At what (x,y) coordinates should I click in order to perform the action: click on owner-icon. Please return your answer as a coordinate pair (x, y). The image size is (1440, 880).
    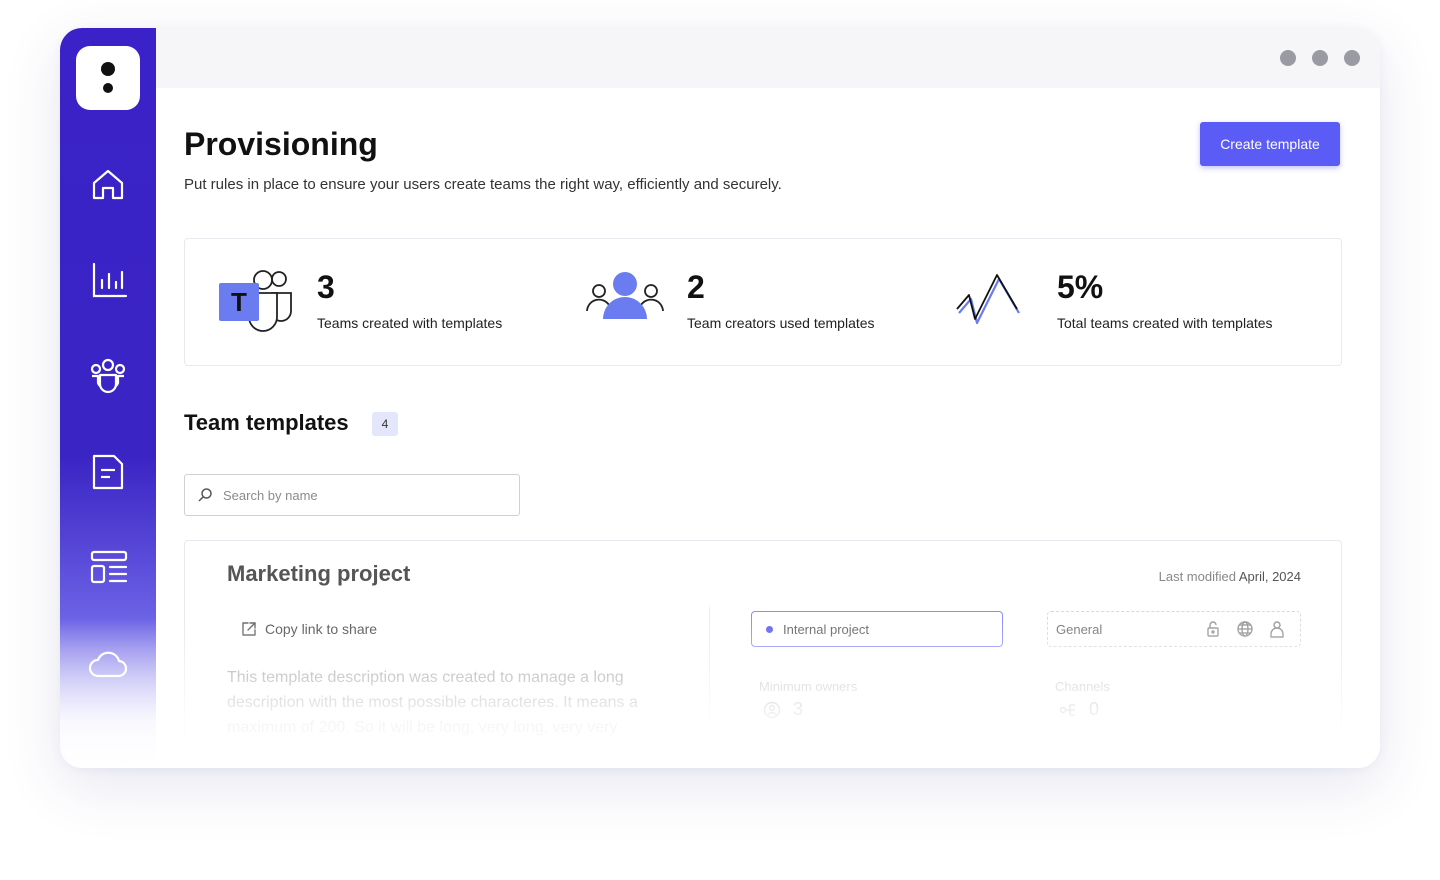
    Looking at the image, I should click on (772, 709).